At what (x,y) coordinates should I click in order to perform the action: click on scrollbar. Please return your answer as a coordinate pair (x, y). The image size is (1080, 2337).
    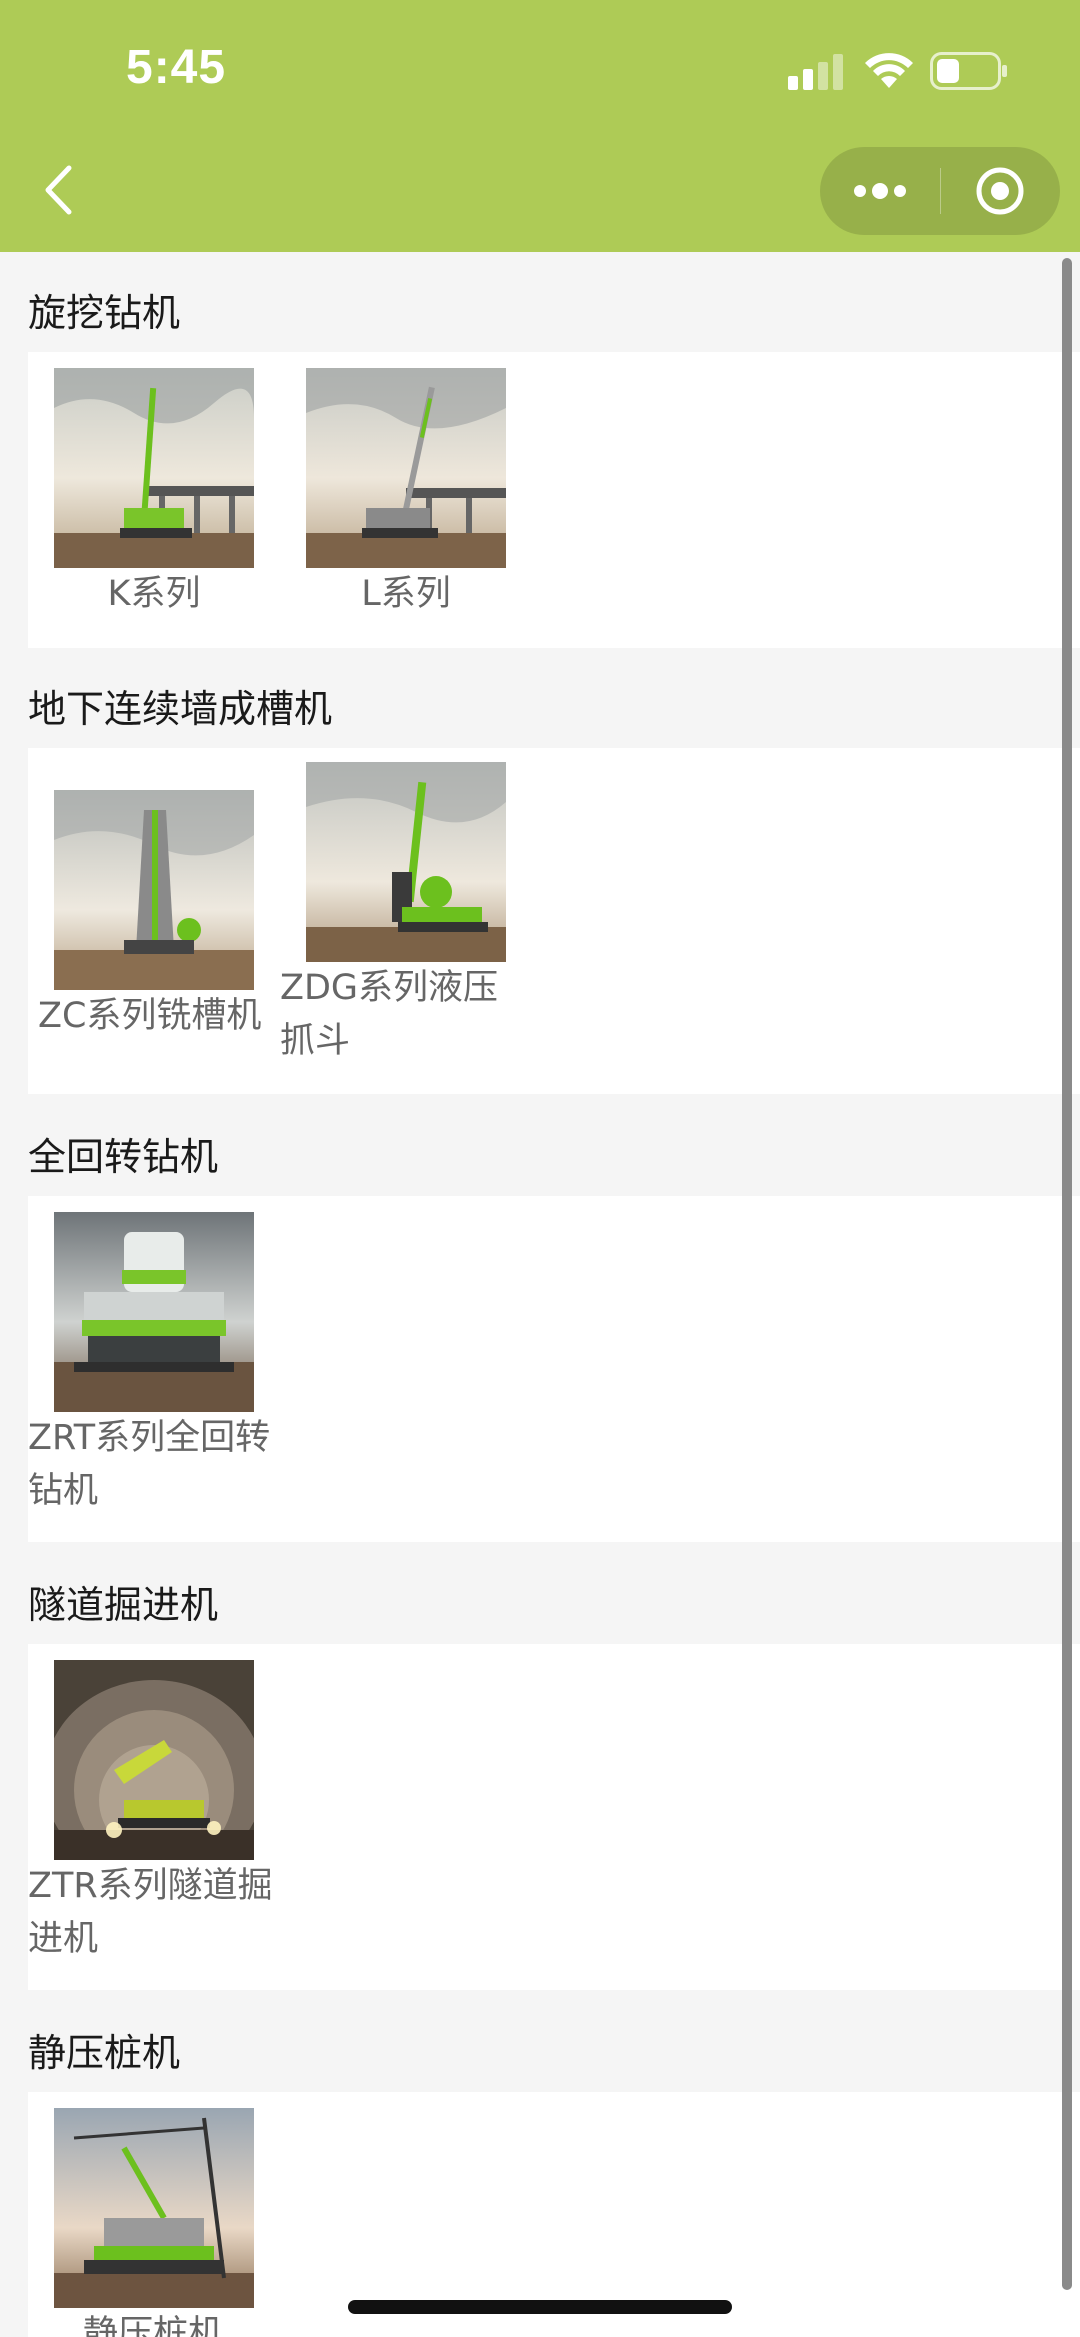
    Looking at the image, I should click on (1067, 1274).